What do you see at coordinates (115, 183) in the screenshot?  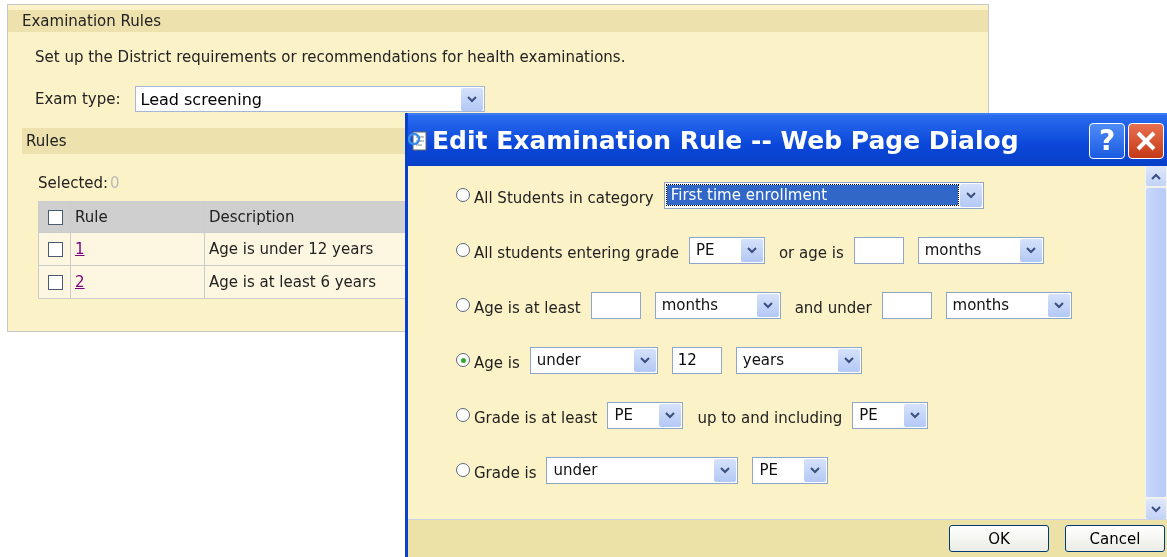 I see `selected-count: 0` at bounding box center [115, 183].